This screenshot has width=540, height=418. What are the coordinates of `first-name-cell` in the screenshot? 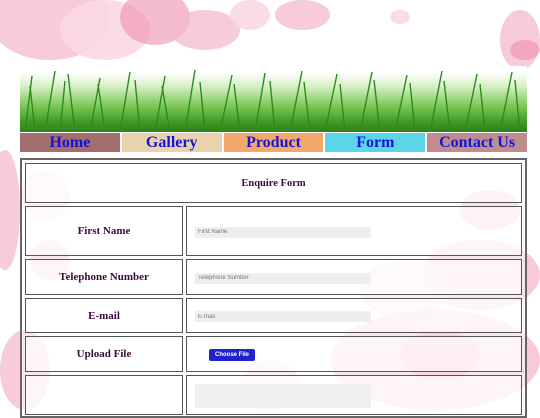 It's located at (354, 231).